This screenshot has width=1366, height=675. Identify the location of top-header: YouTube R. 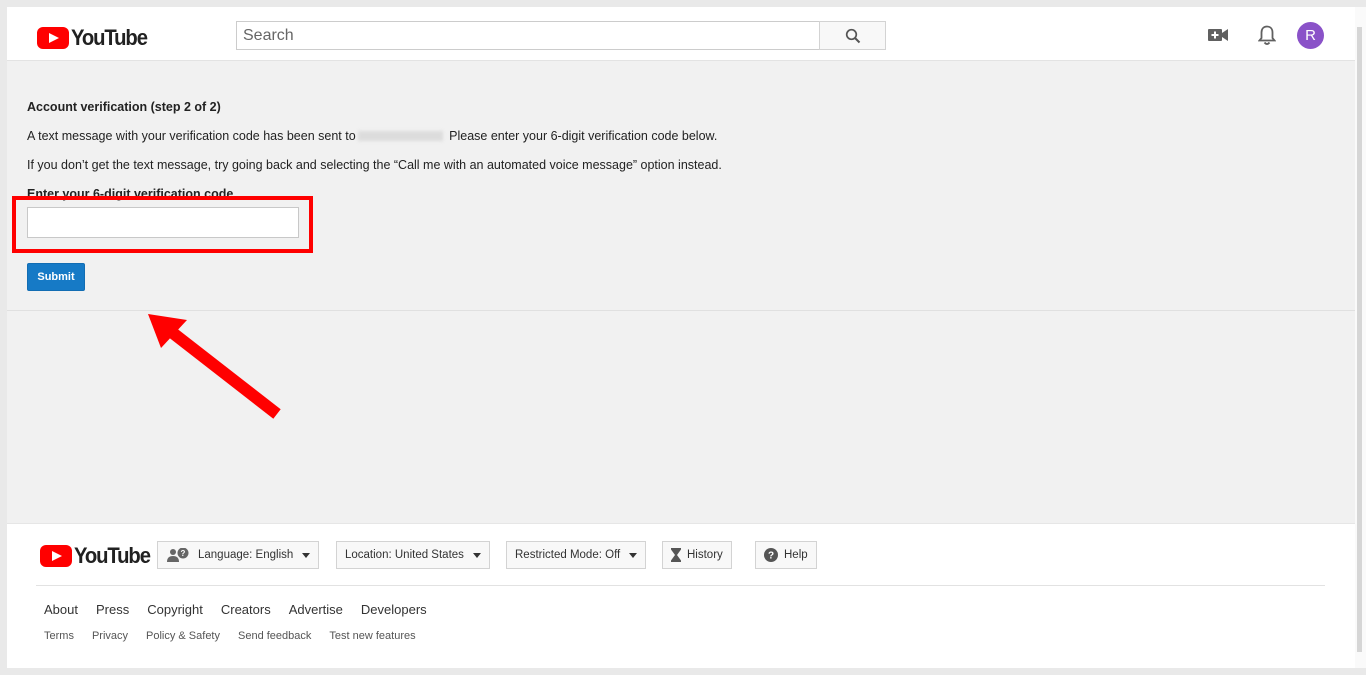
(681, 34).